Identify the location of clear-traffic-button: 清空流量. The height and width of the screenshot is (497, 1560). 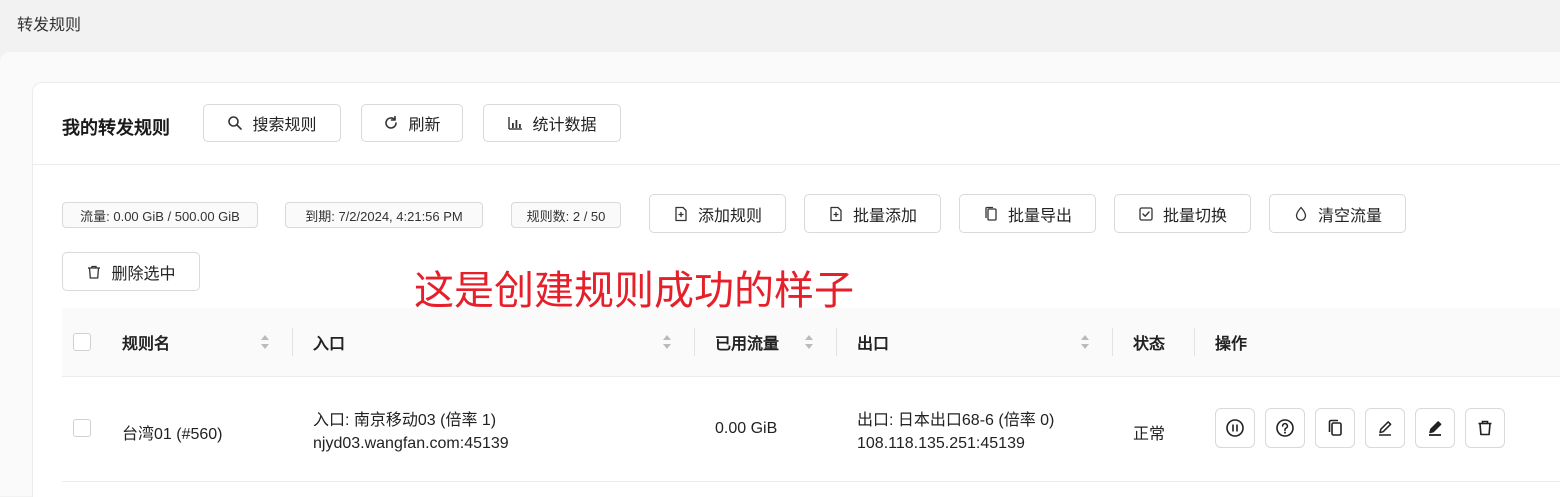
(1337, 213).